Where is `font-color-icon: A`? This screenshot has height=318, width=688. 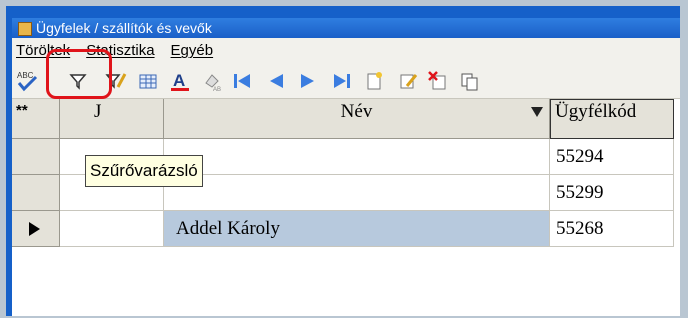
font-color-icon: A is located at coordinates (180, 81).